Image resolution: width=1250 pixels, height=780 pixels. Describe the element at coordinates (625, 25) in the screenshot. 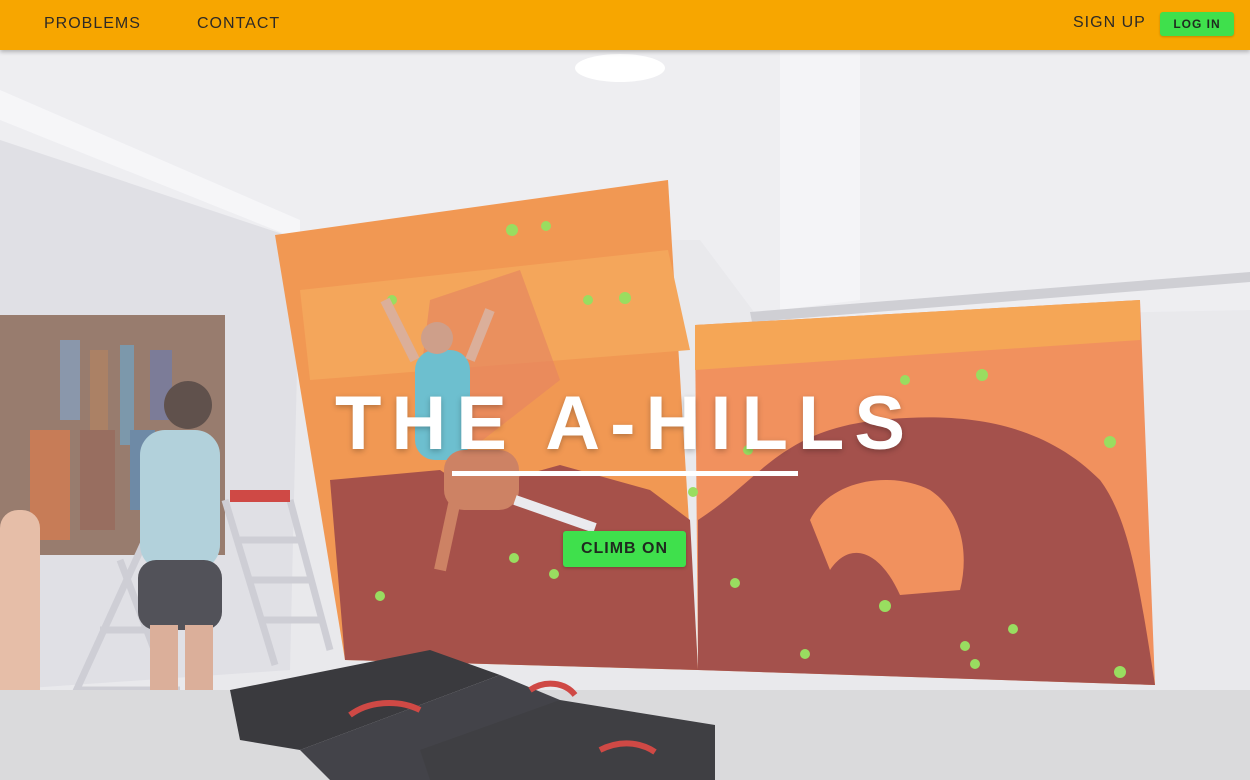

I see `top-navbar: PROBLEMS CONTACT SIGN UP LOG IN` at that location.